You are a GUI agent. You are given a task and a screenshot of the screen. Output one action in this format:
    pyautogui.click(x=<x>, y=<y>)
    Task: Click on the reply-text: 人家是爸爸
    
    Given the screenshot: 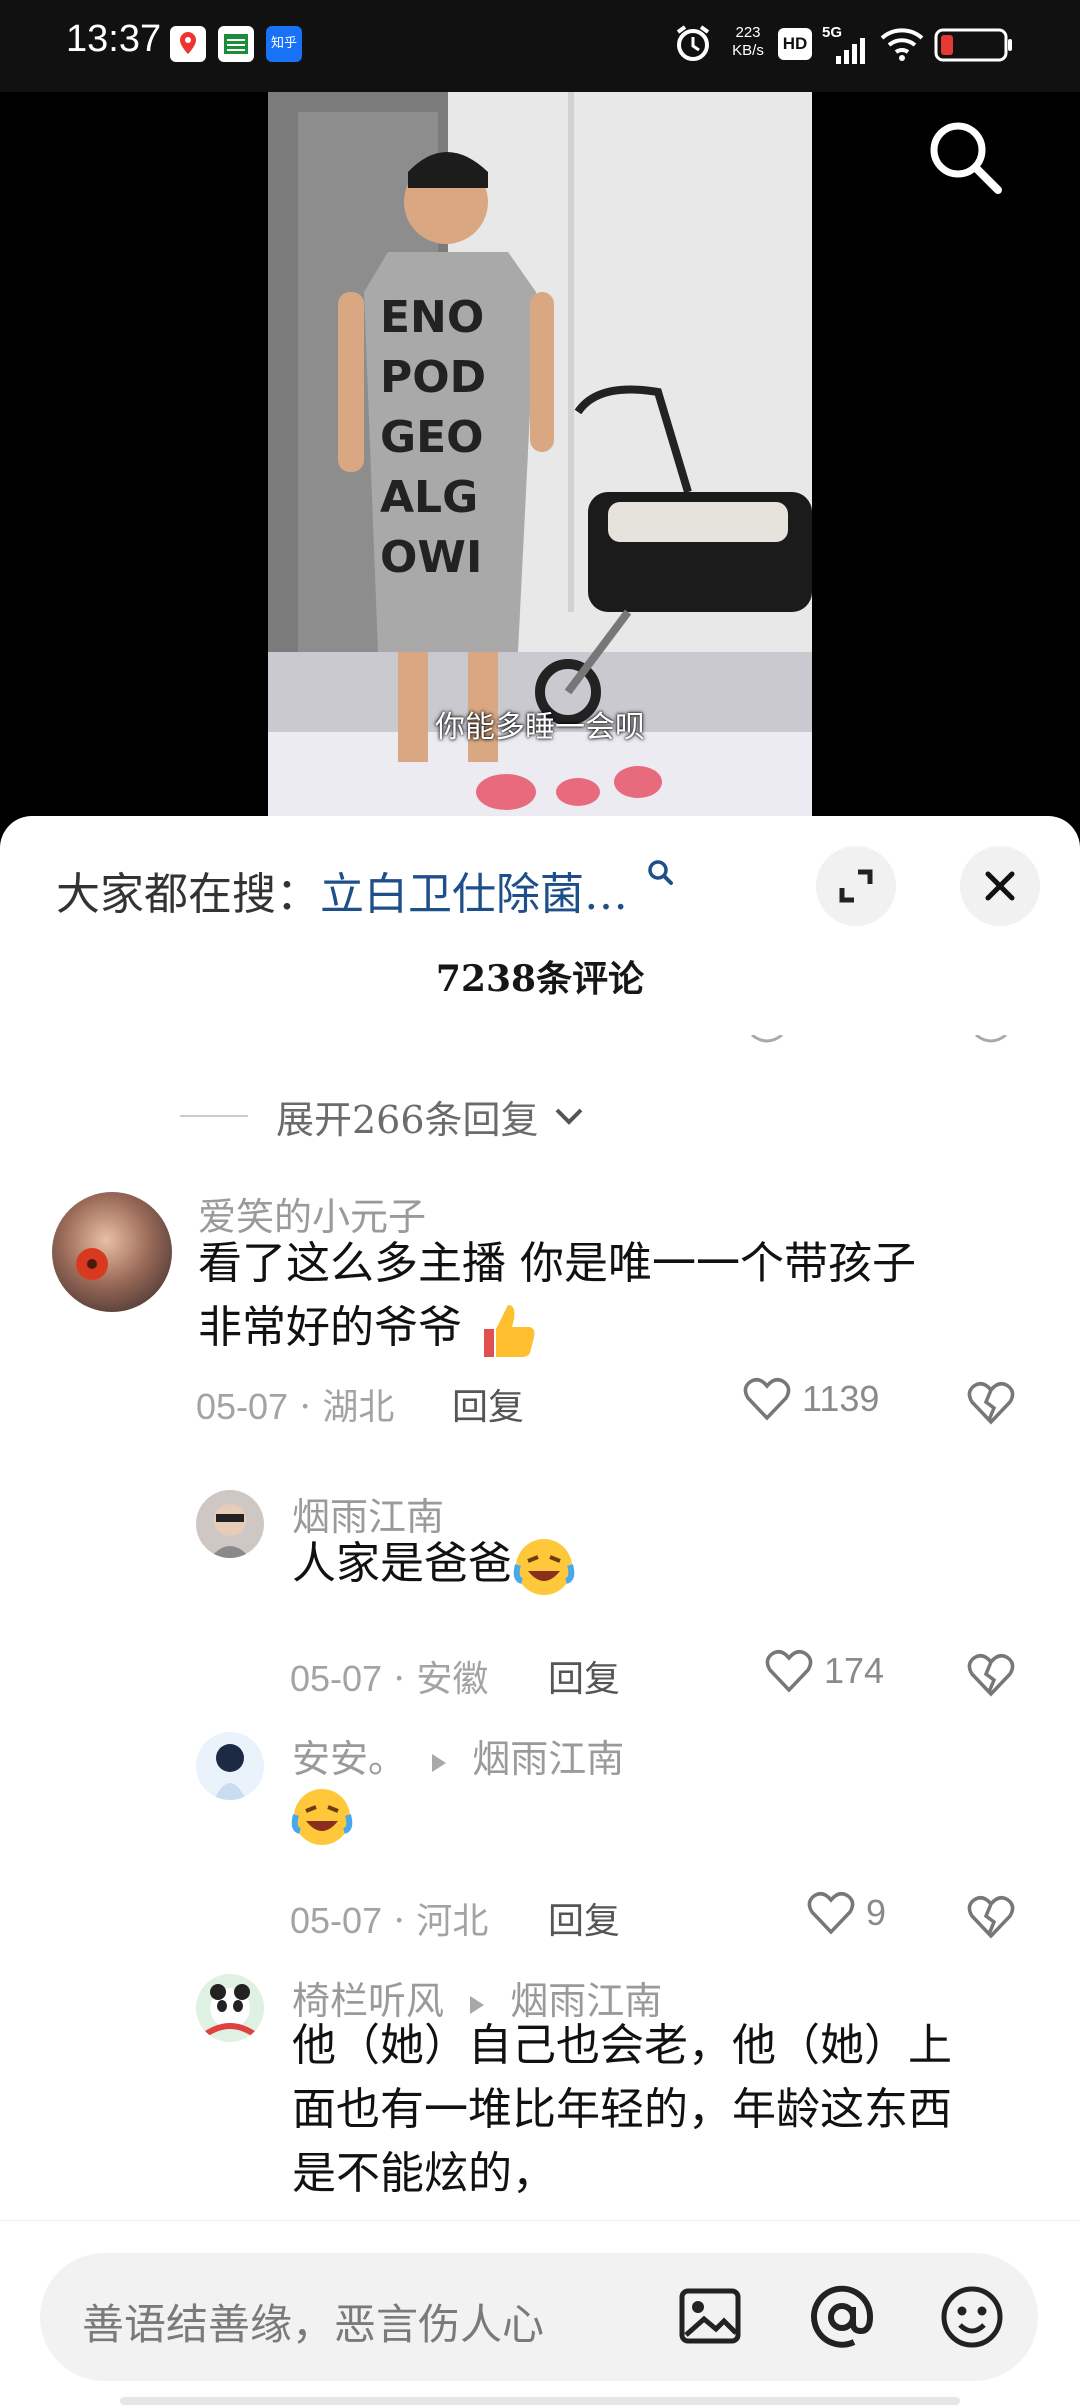 What is the action you would take?
    pyautogui.click(x=662, y=1565)
    